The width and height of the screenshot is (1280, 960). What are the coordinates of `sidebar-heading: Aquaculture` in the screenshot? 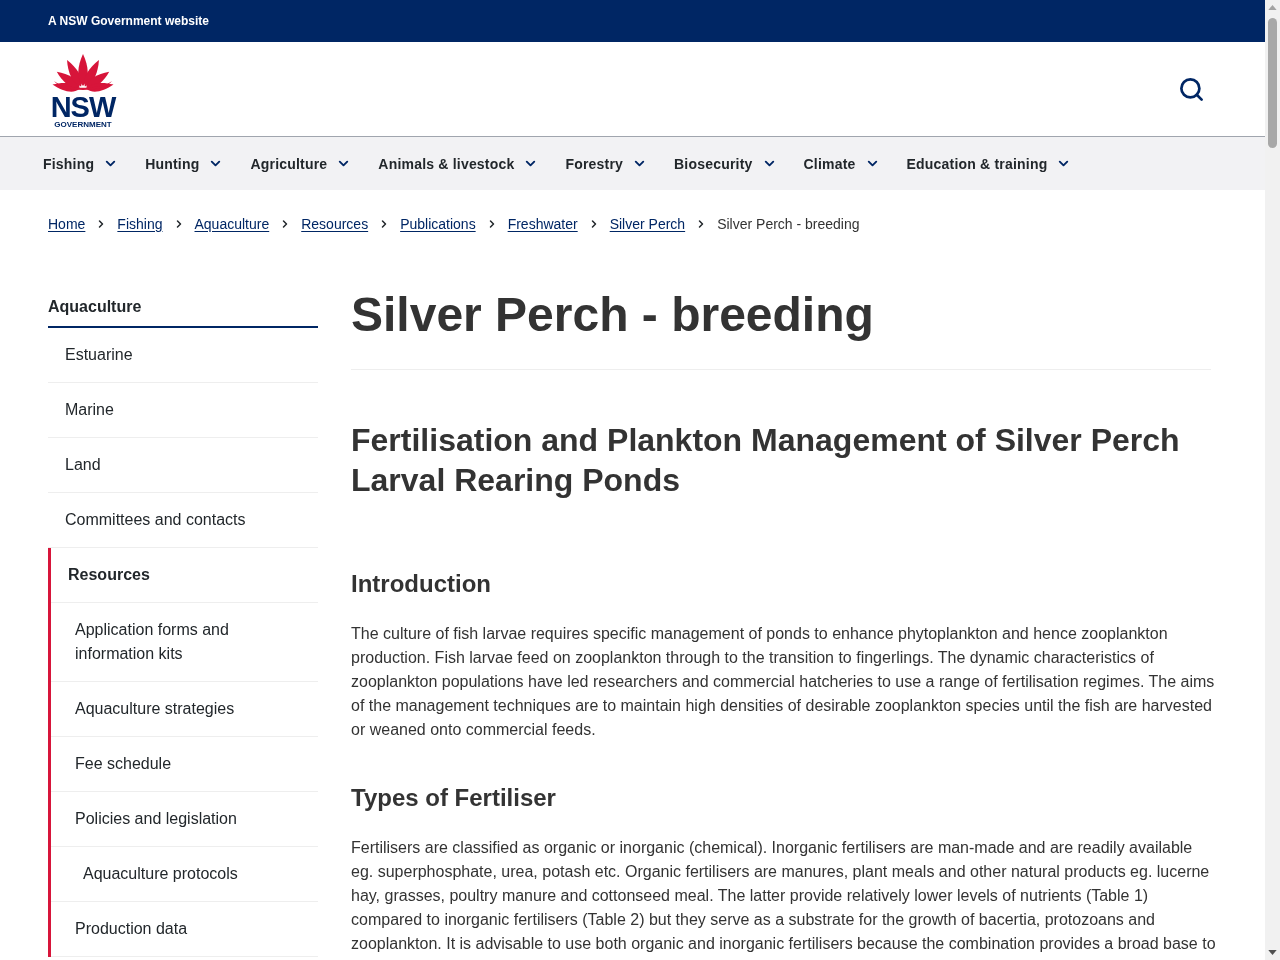 It's located at (183, 307).